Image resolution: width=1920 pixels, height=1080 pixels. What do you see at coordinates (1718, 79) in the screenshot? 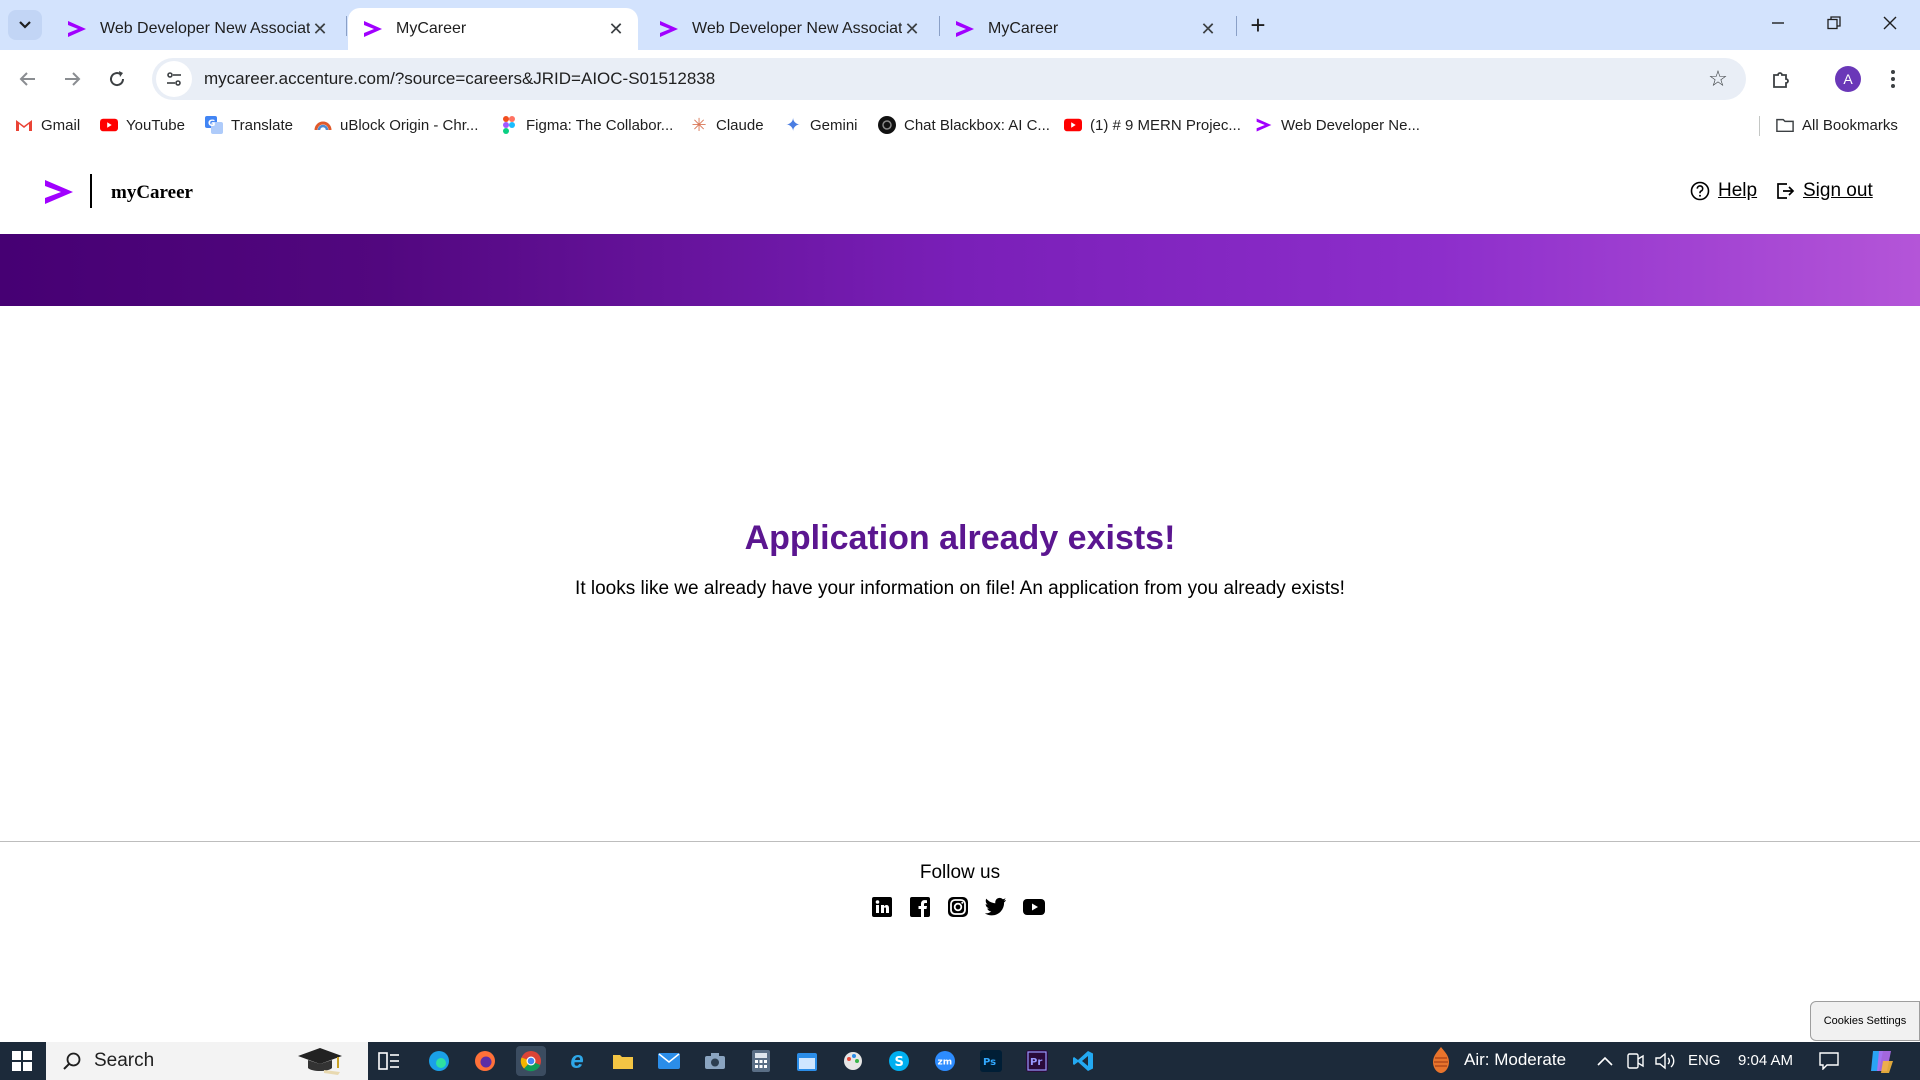
I see `bookmark-star-icon: ☆` at bounding box center [1718, 79].